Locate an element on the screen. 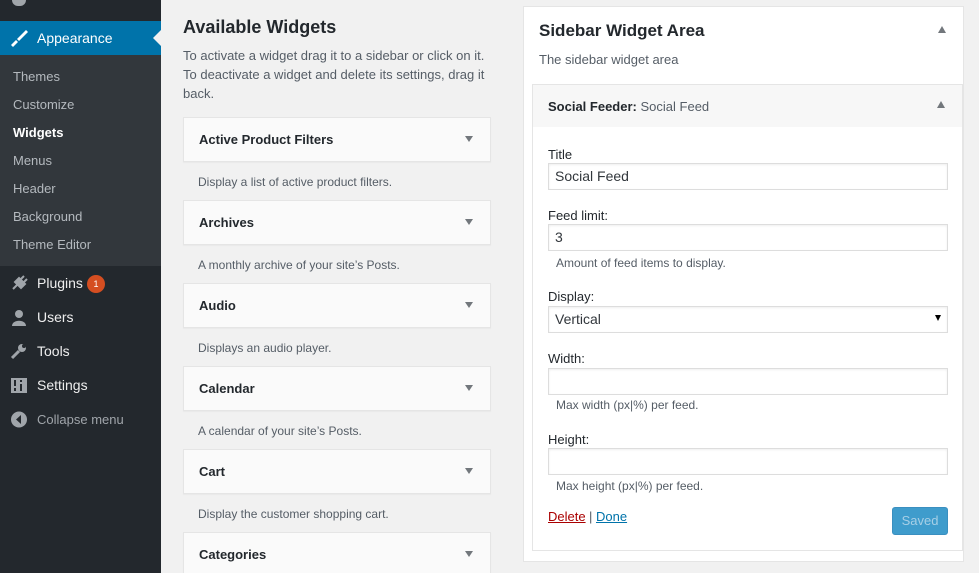  feed-limit-input: 3 is located at coordinates (748, 237).